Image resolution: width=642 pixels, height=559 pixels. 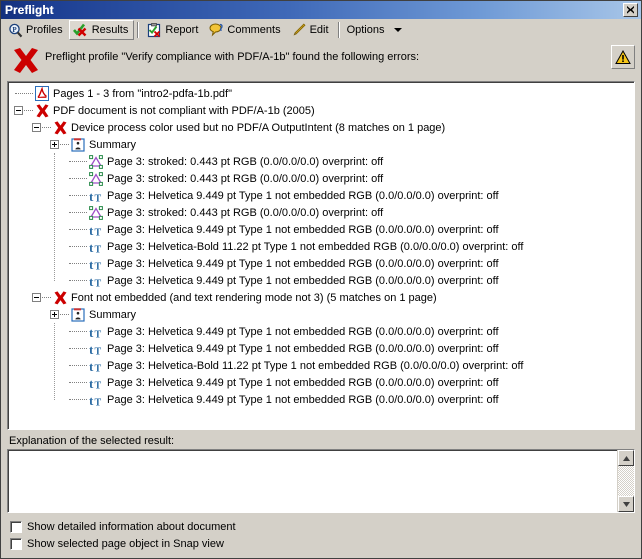 I want to click on scroll-up-button, so click(x=626, y=458).